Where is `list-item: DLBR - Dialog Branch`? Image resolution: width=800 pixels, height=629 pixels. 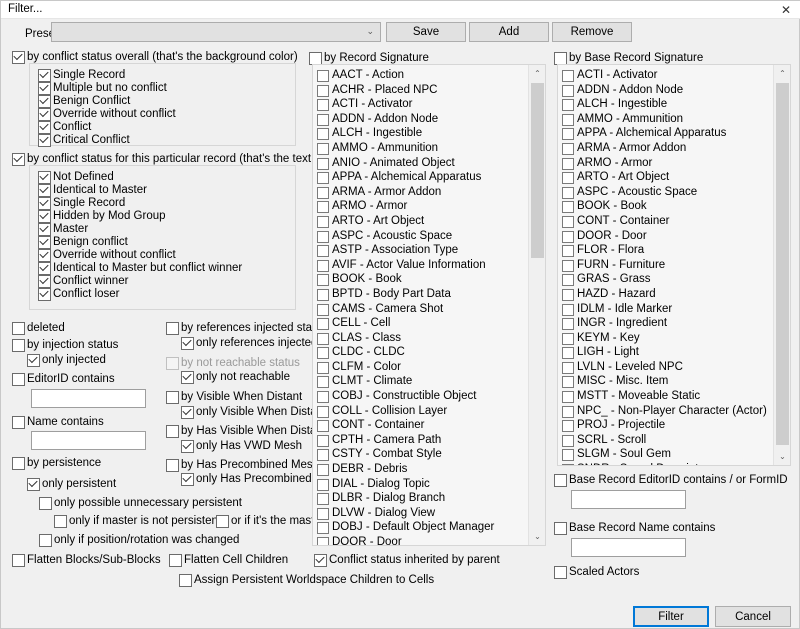
list-item: DLBR - Dialog Branch is located at coordinates (422, 498).